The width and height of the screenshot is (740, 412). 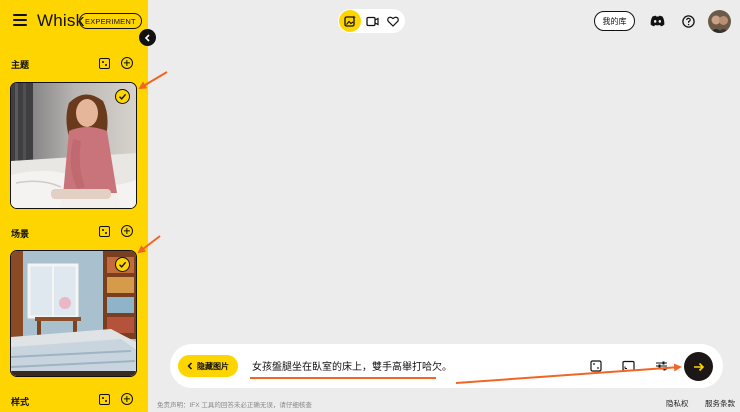 I want to click on section-title-style: 样式, so click(x=20, y=402).